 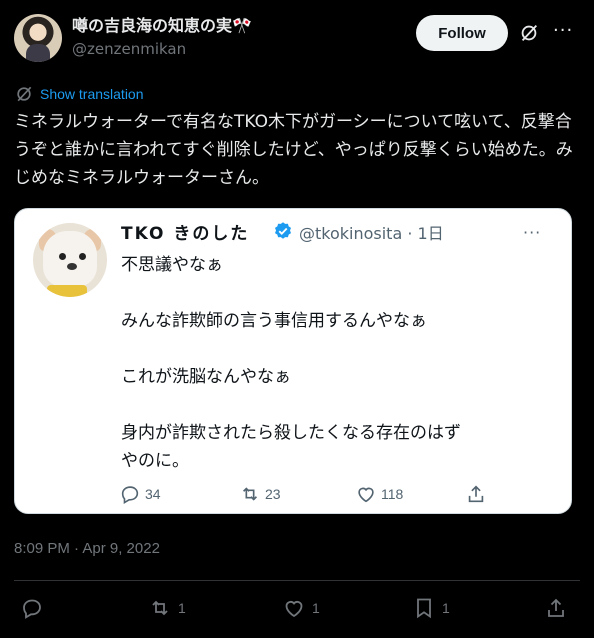 What do you see at coordinates (185, 231) in the screenshot?
I see `quoted-author-name: TKO きのした` at bounding box center [185, 231].